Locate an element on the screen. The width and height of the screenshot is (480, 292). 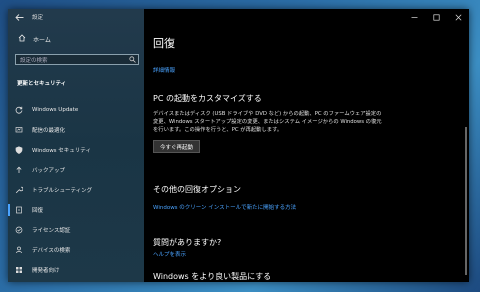
window-controls is located at coordinates (436, 17).